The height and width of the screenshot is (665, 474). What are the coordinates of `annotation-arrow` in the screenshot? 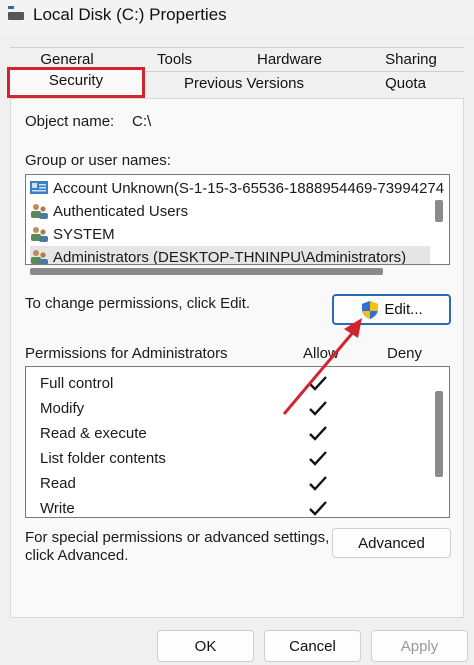 It's located at (322, 366).